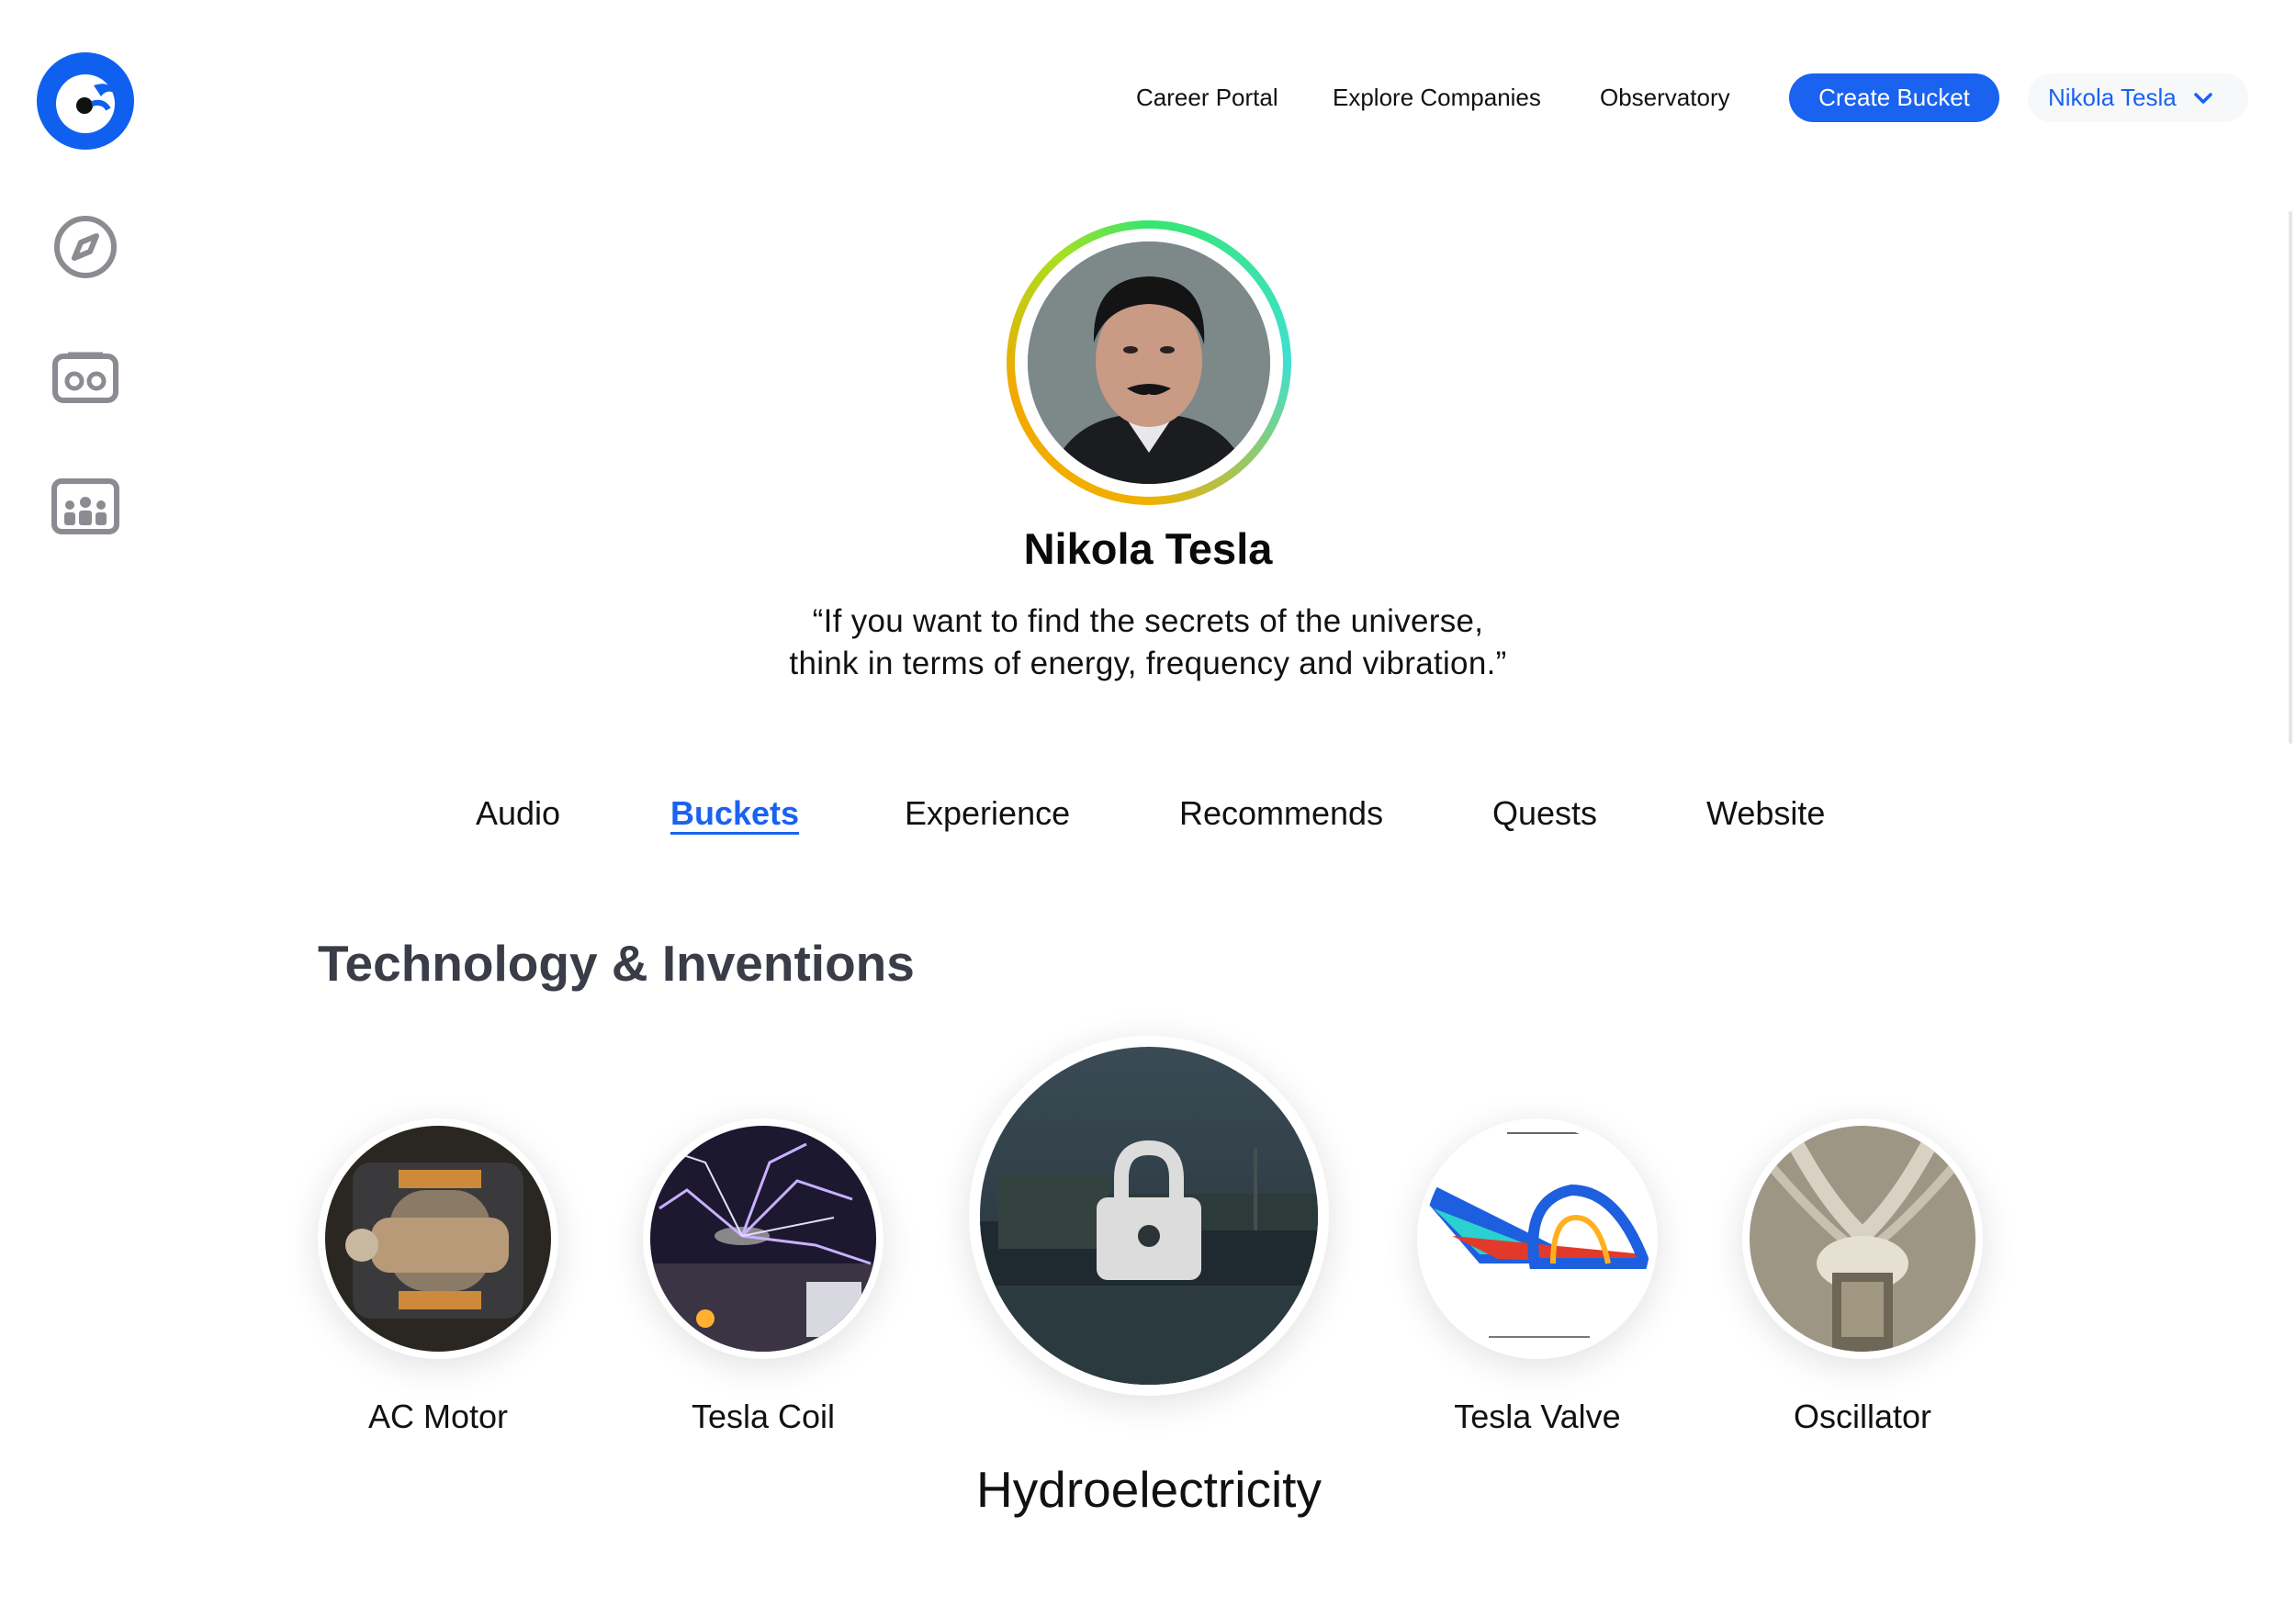 This screenshot has height=1606, width=2296. What do you see at coordinates (438, 1416) in the screenshot?
I see `bucket-label: AC Motor` at bounding box center [438, 1416].